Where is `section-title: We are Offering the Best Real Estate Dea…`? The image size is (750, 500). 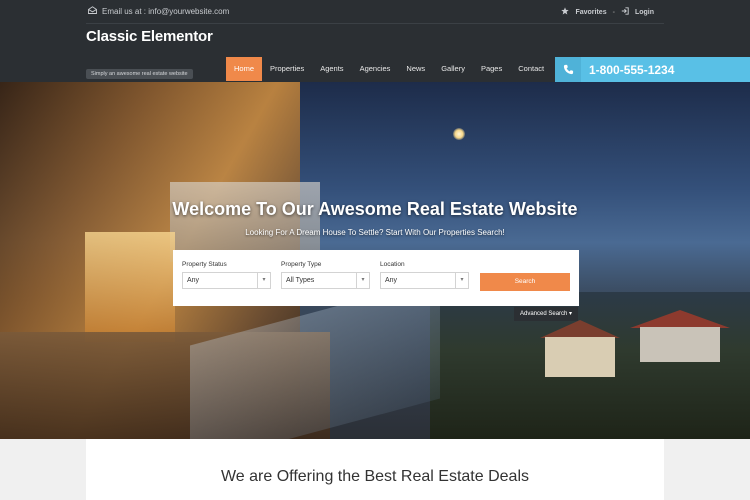 section-title: We are Offering the Best Real Estate Dea… is located at coordinates (374, 476).